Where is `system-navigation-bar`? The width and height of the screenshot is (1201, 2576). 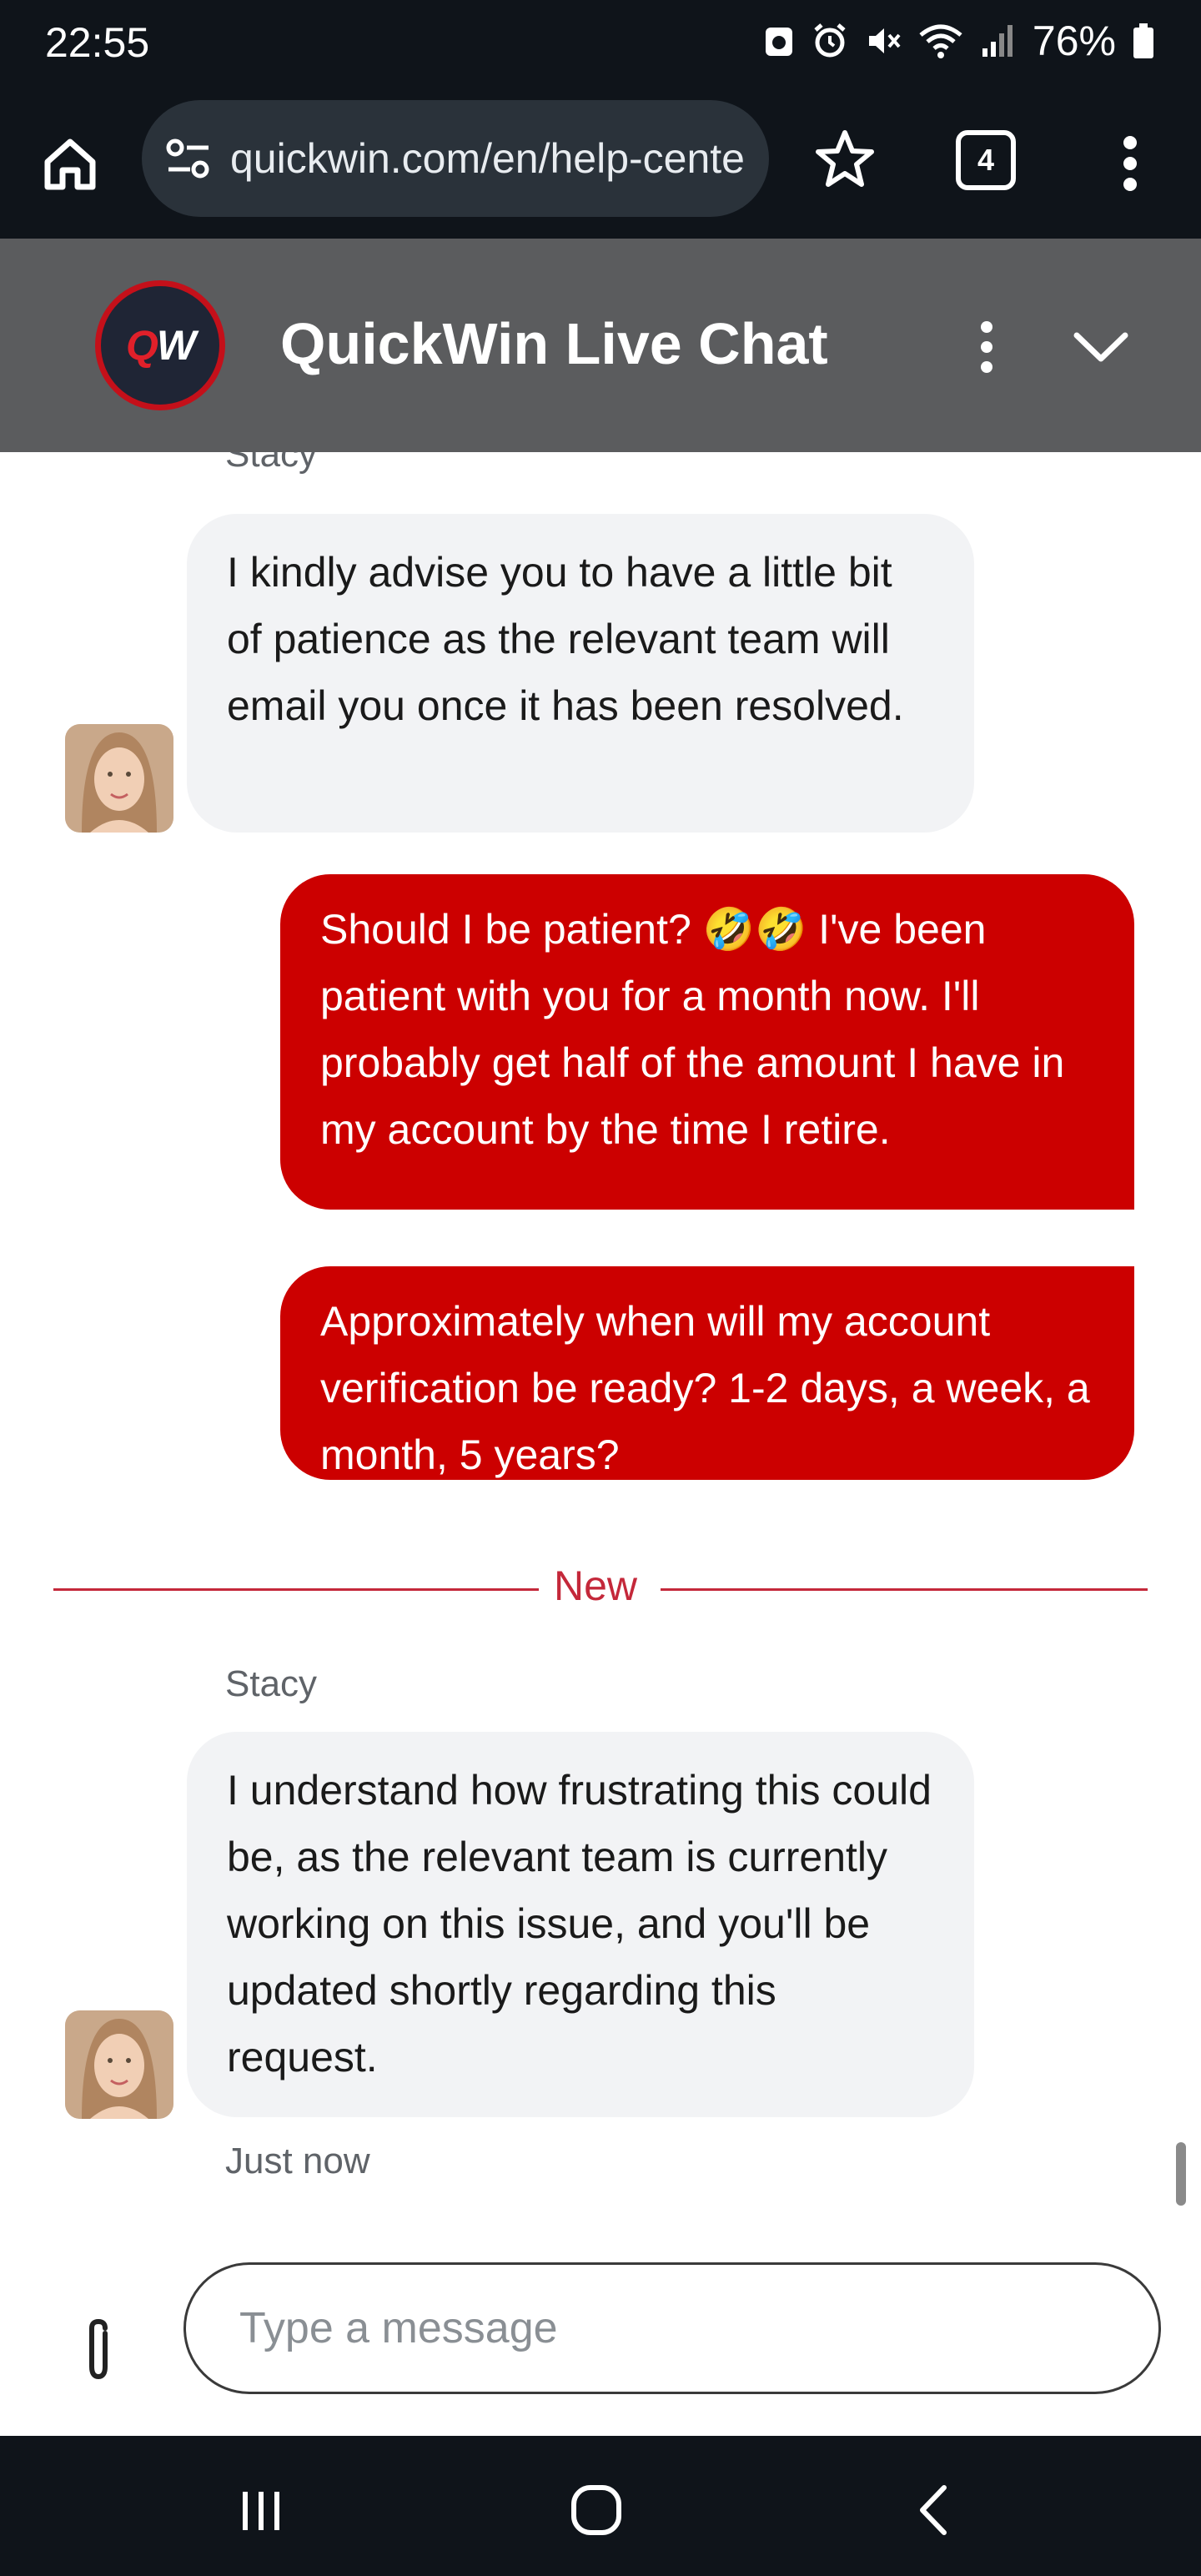
system-navigation-bar is located at coordinates (601, 2506).